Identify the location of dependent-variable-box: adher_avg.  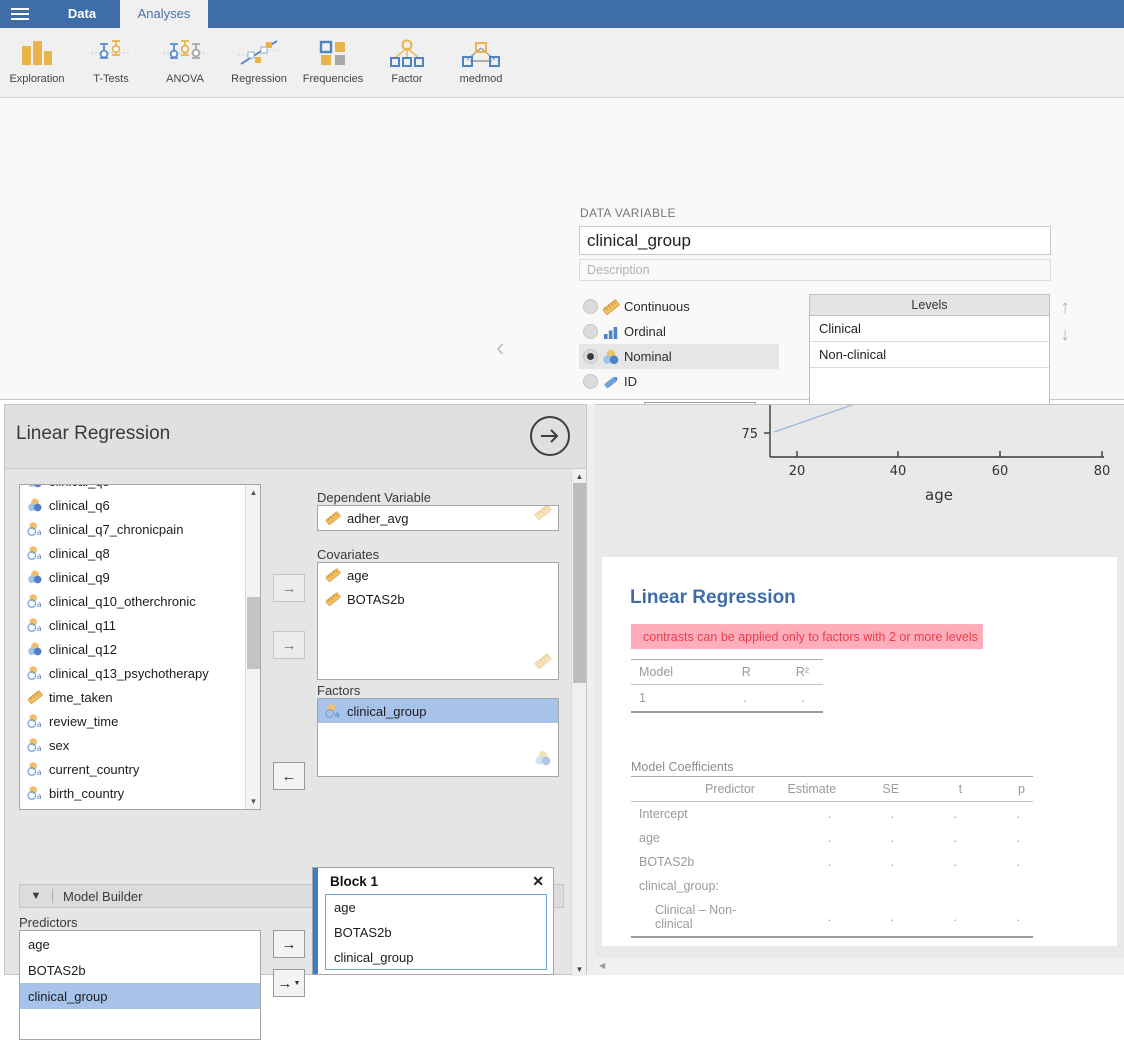
(438, 518).